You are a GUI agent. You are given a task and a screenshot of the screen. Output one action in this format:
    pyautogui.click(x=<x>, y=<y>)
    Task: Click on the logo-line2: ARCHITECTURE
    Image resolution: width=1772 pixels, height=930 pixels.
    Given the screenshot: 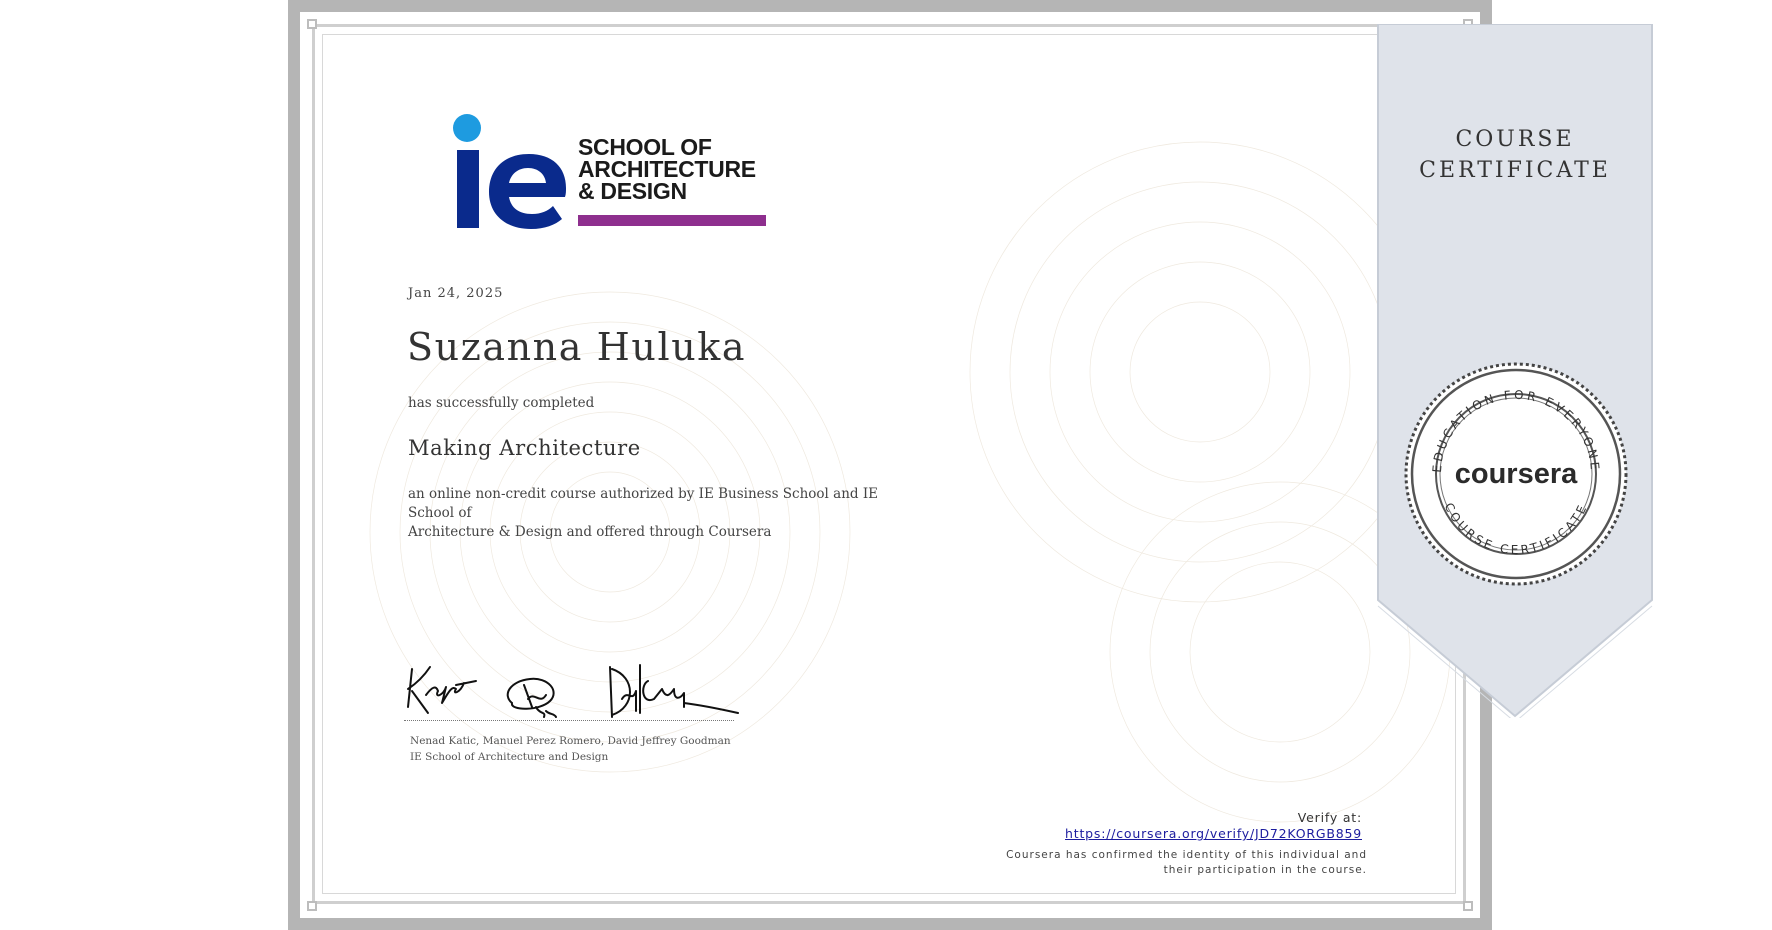 What is the action you would take?
    pyautogui.click(x=667, y=169)
    